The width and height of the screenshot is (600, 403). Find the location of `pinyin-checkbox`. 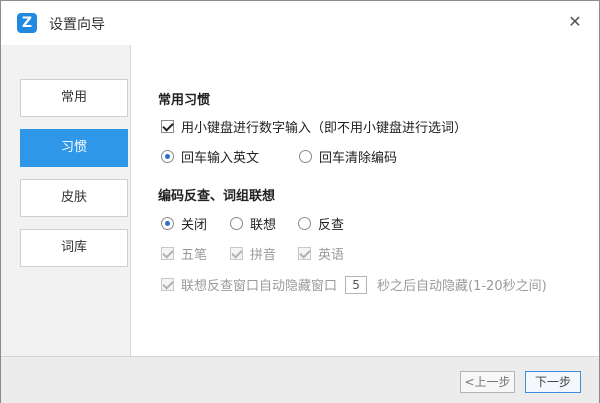

pinyin-checkbox is located at coordinates (236, 253).